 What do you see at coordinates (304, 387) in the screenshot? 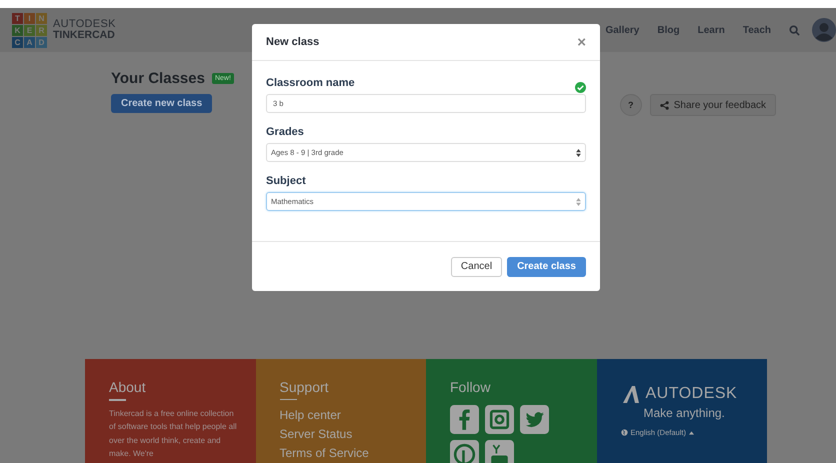
I see `footer-heading: Support` at bounding box center [304, 387].